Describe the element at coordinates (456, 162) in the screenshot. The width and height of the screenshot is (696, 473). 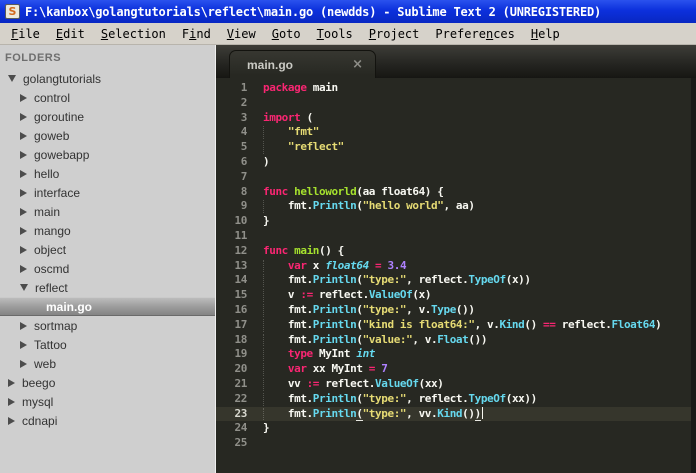
I see `code-line: 6)` at that location.